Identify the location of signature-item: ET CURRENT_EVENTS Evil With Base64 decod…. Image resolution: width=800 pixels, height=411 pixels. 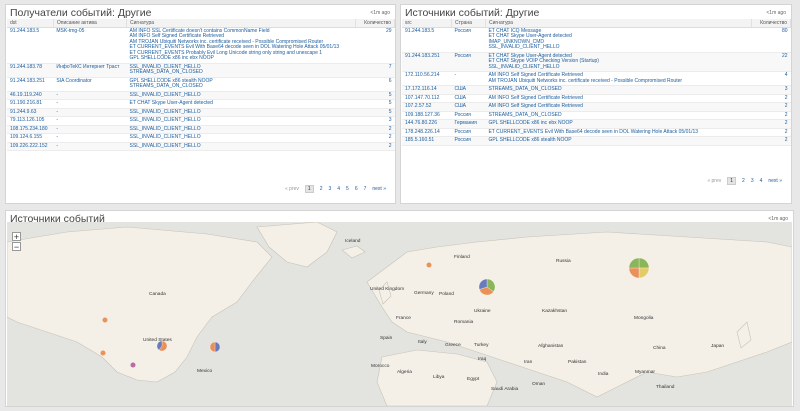
(618, 132).